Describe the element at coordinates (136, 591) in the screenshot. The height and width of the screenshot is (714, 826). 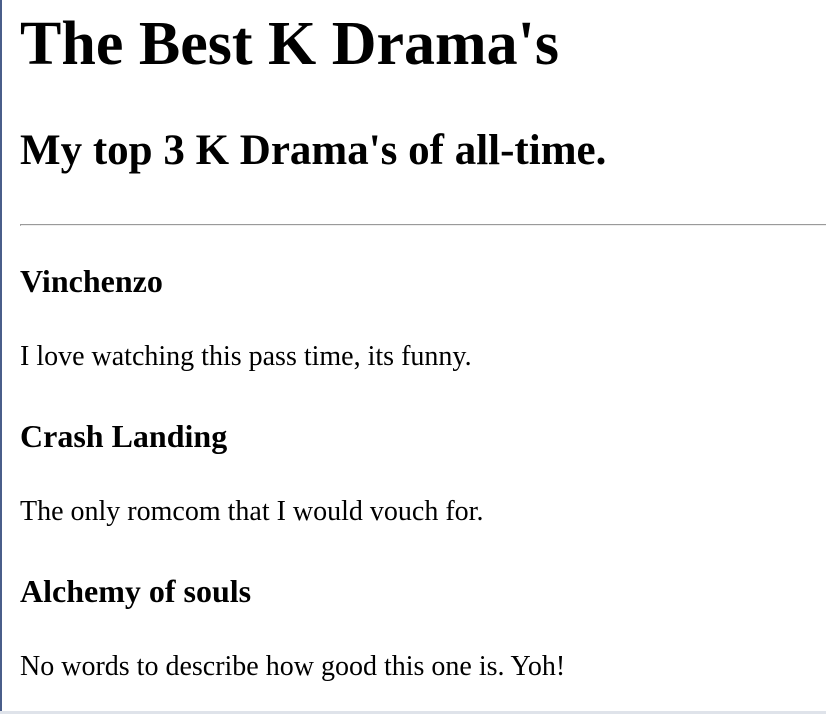
I see `drama-title-alchemy-of-souls: Alchemy of souls` at that location.